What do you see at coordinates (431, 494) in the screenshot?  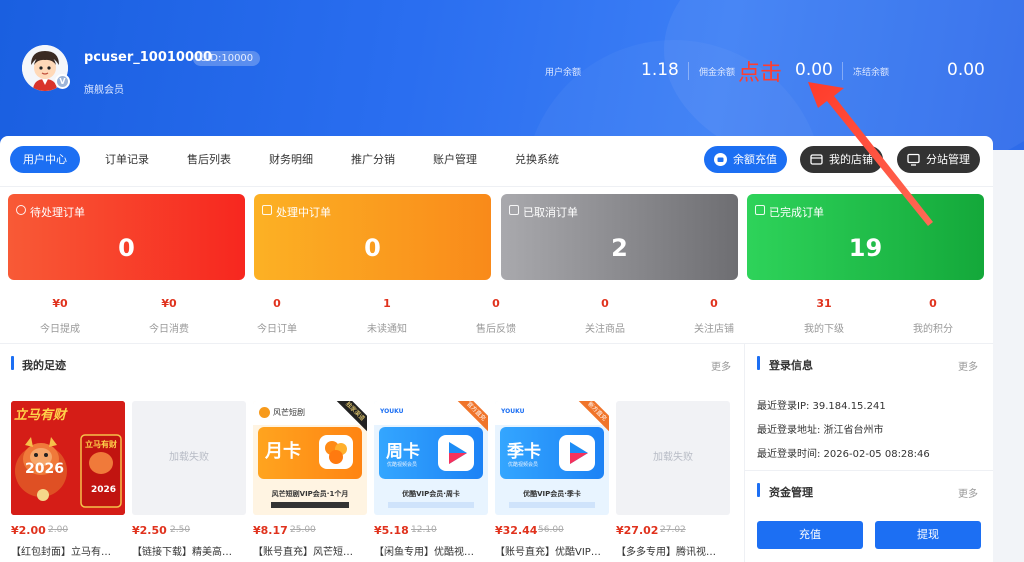 I see `card-desc-text: 优酷VIP会员·周卡` at bounding box center [431, 494].